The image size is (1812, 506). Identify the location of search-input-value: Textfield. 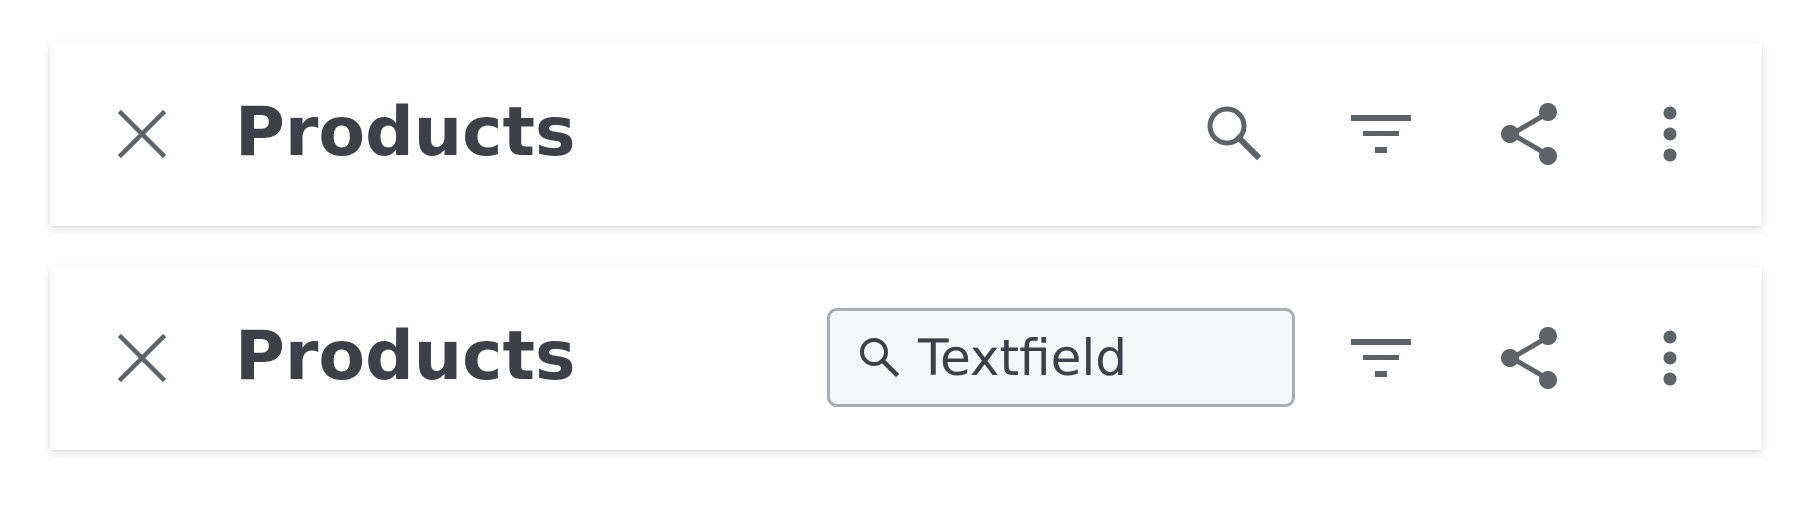
(1022, 358).